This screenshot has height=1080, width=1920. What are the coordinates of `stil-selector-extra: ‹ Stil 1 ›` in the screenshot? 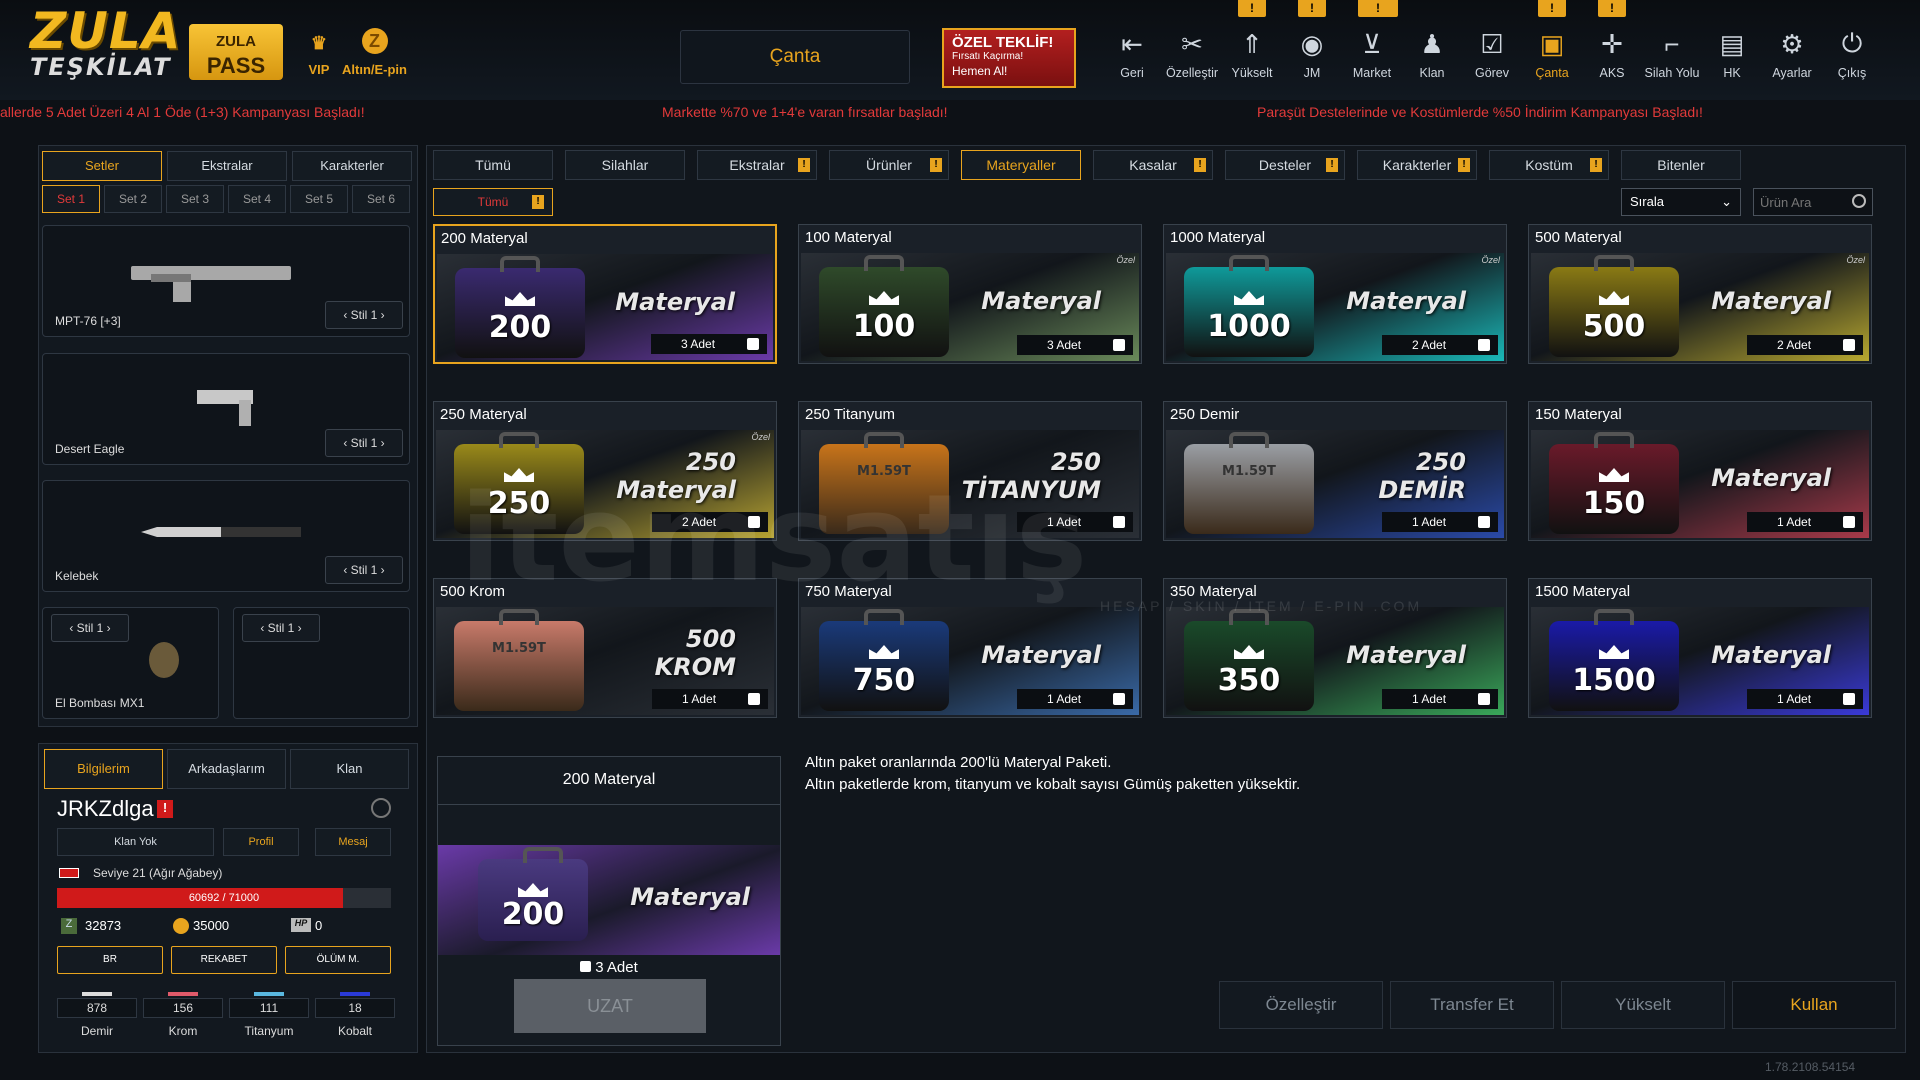 It's located at (281, 628).